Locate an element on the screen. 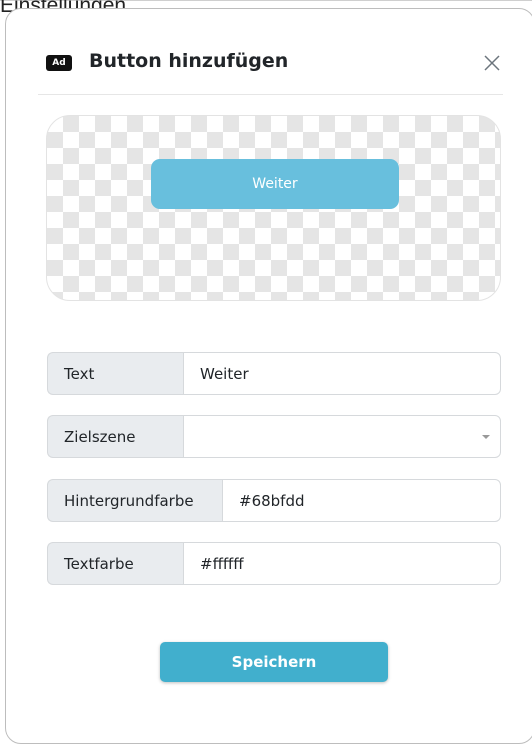 Image resolution: width=532 pixels, height=744 pixels. target-scene-select is located at coordinates (342, 436).